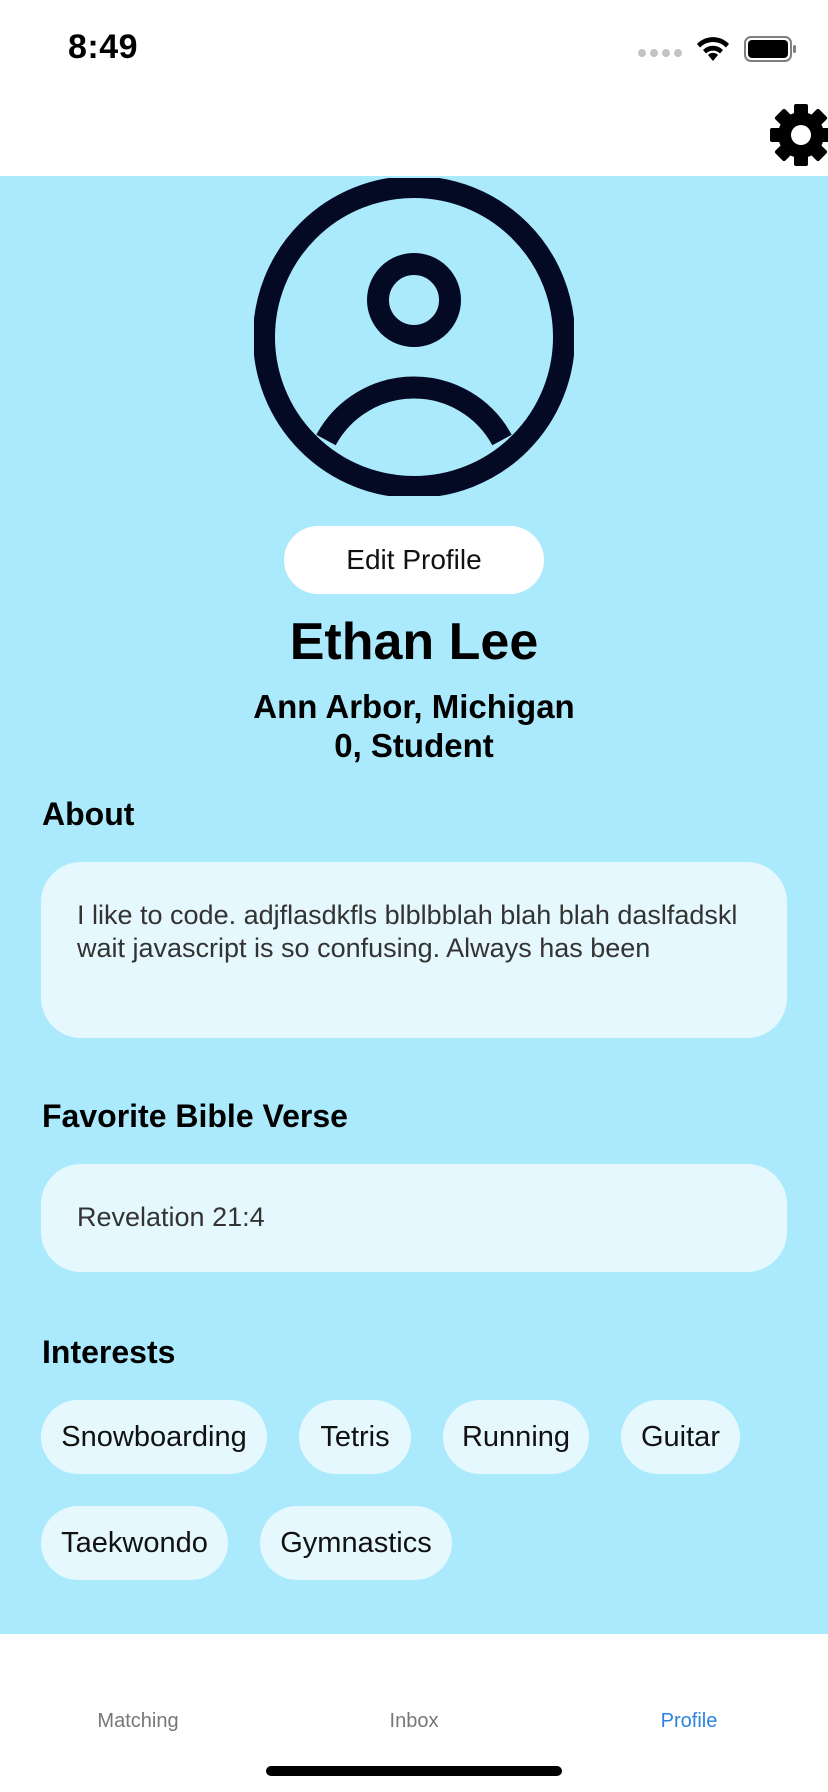  What do you see at coordinates (414, 642) in the screenshot?
I see `profile-name: Ethan Lee` at bounding box center [414, 642].